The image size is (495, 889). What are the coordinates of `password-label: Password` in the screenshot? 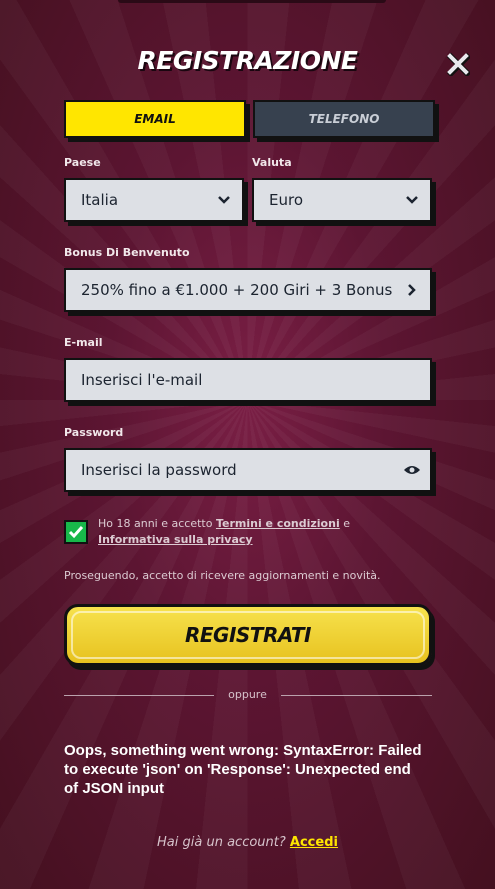 It's located at (94, 432).